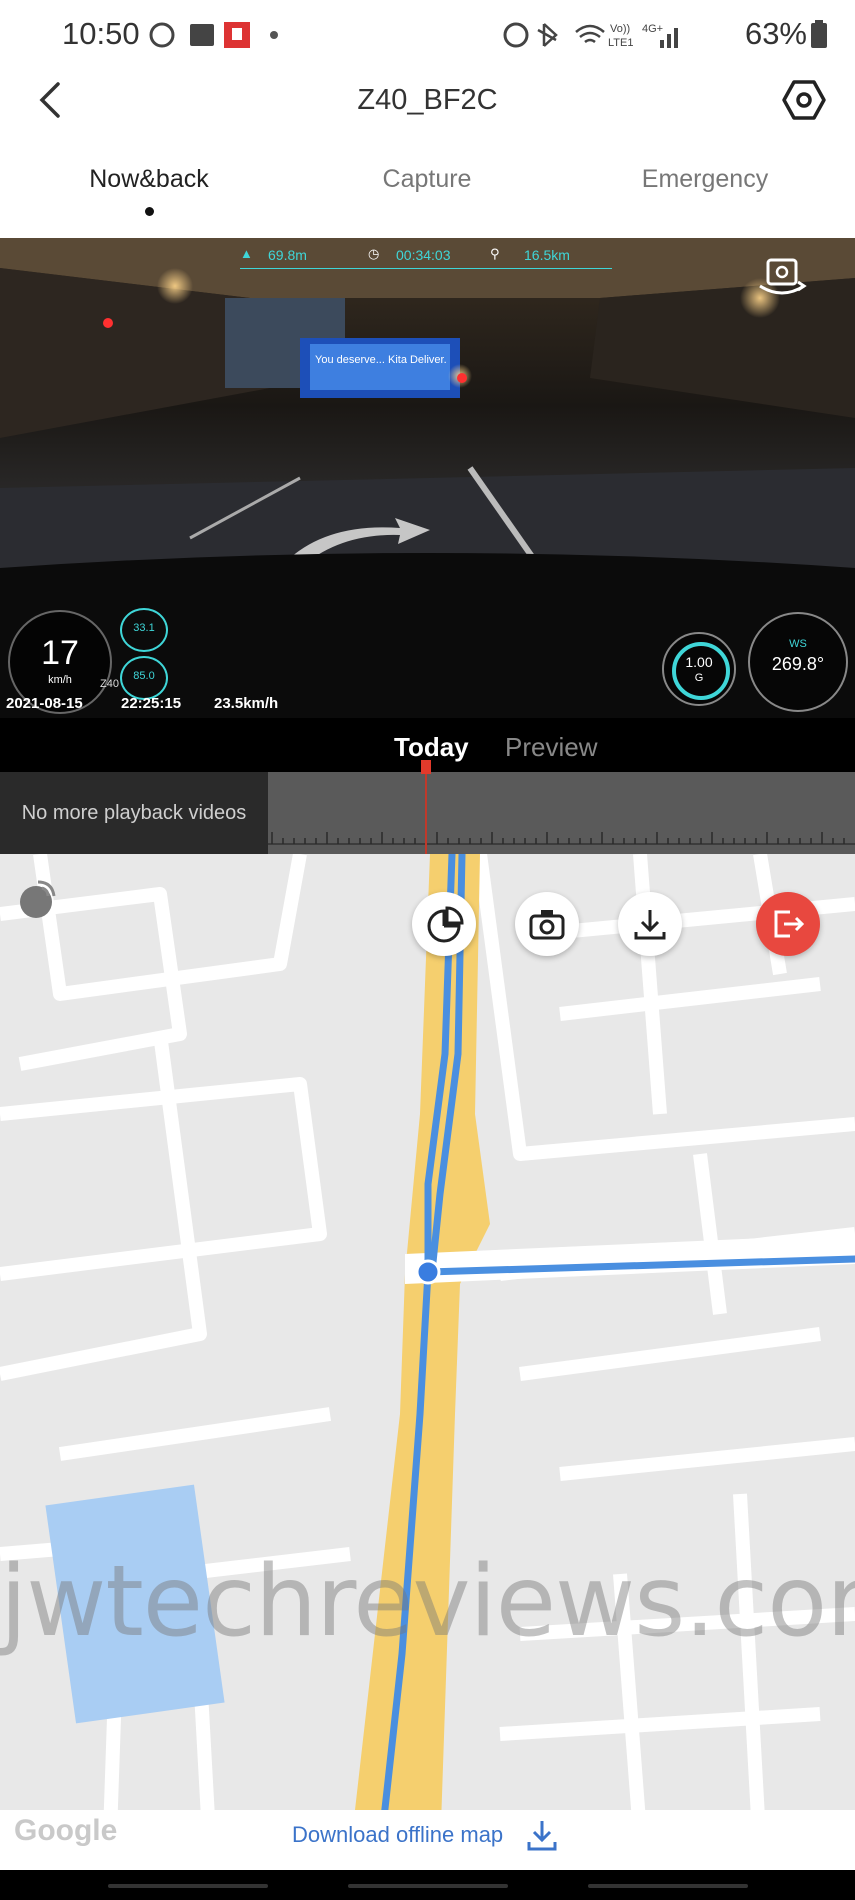 Image resolution: width=855 pixels, height=1900 pixels. I want to click on offline-download-button, so click(542, 1835).